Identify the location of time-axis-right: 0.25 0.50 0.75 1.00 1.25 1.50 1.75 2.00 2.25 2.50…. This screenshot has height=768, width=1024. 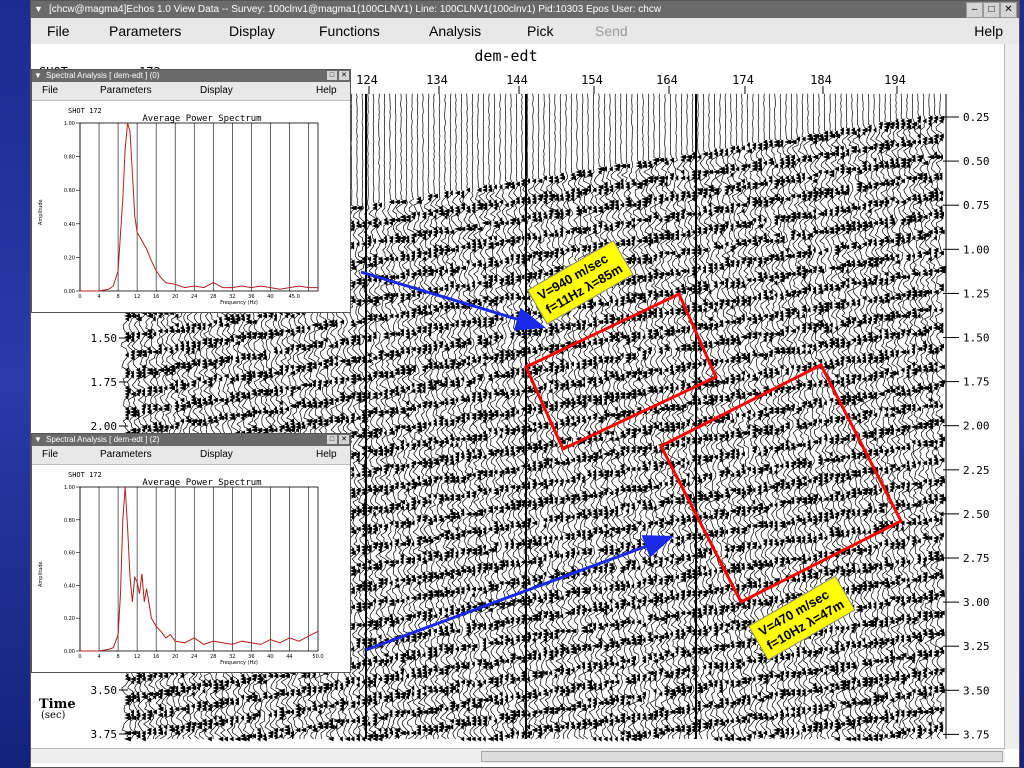
(966, 417).